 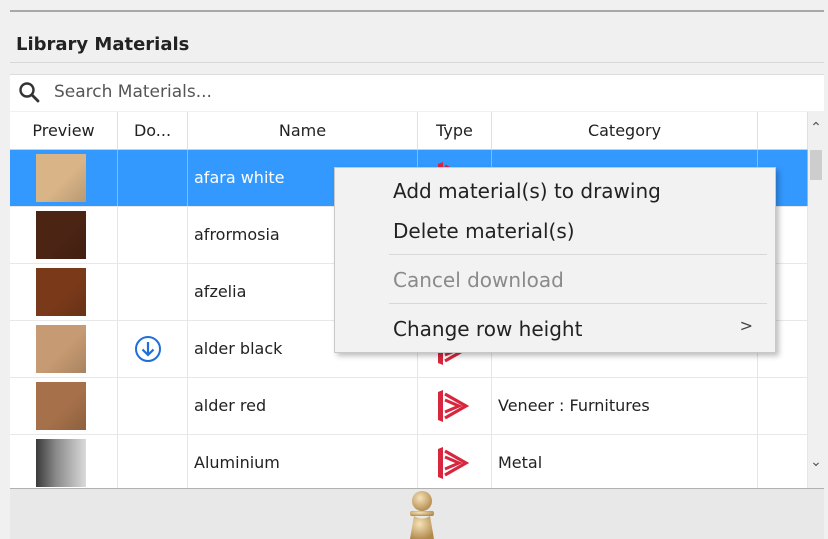 I want to click on column-header-name: Name, so click(x=303, y=130).